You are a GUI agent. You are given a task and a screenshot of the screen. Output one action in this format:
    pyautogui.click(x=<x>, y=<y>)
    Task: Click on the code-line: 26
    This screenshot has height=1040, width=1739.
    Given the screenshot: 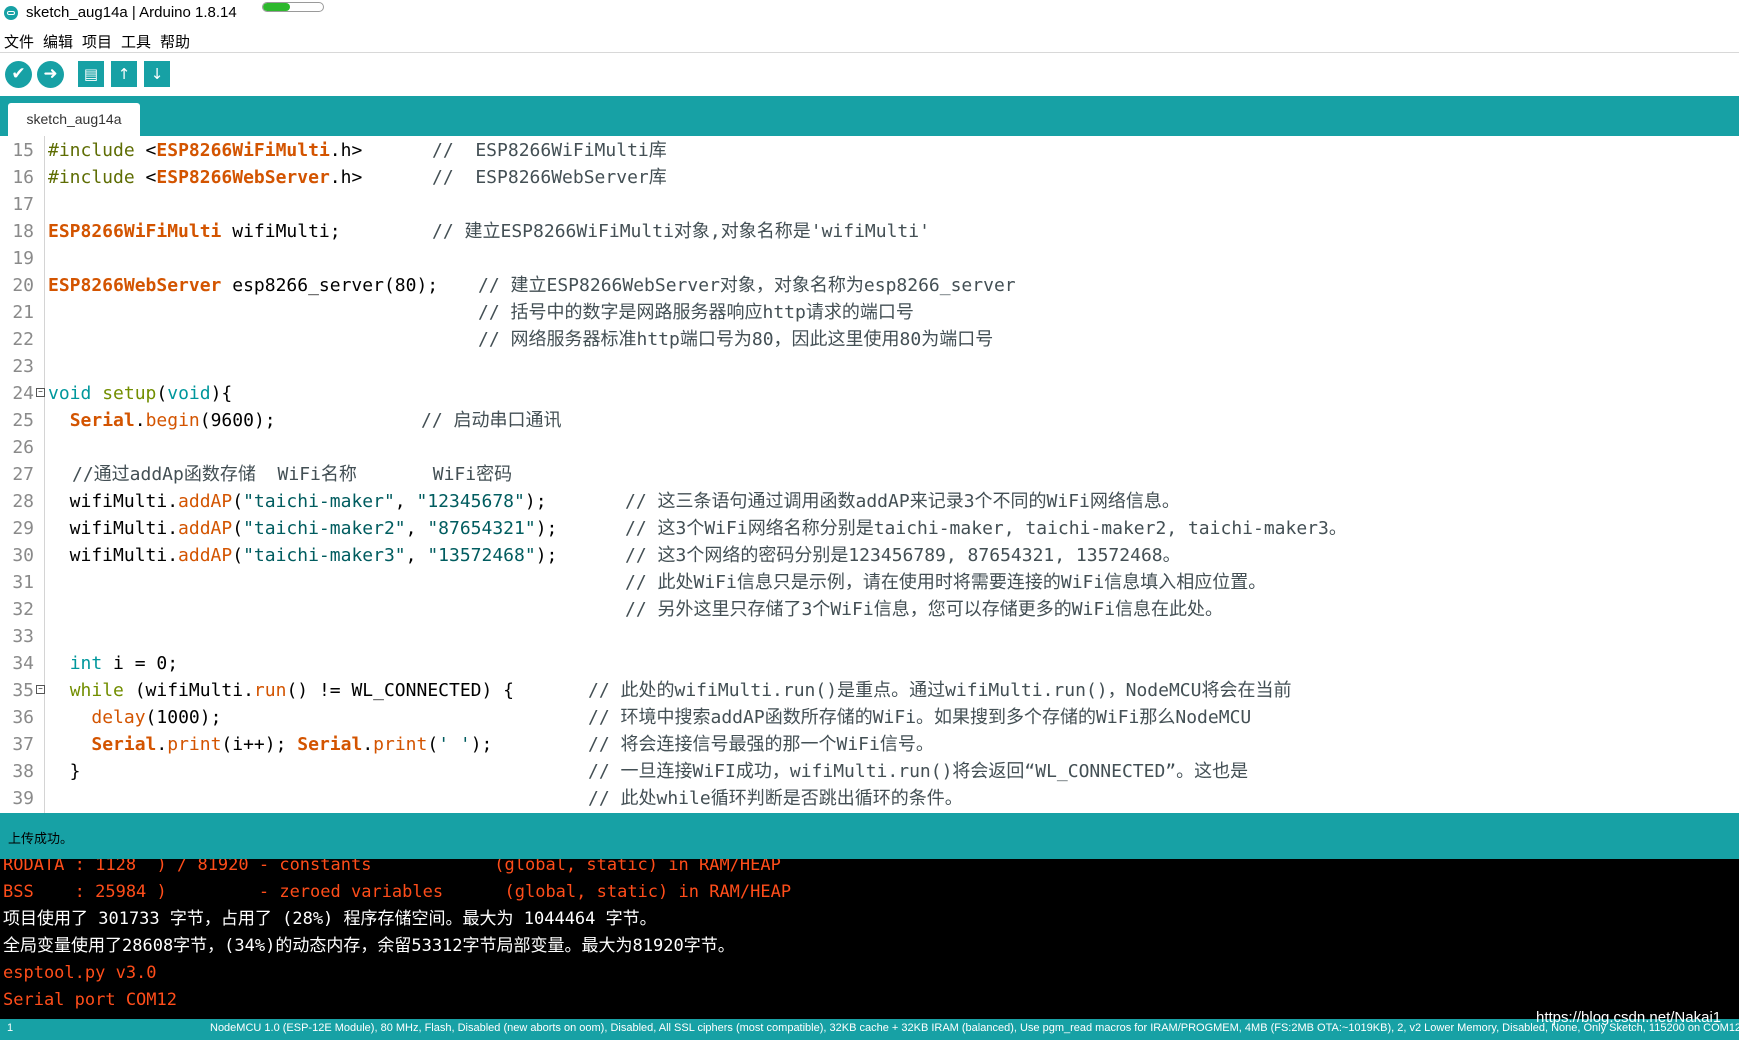 What is the action you would take?
    pyautogui.click(x=869, y=447)
    